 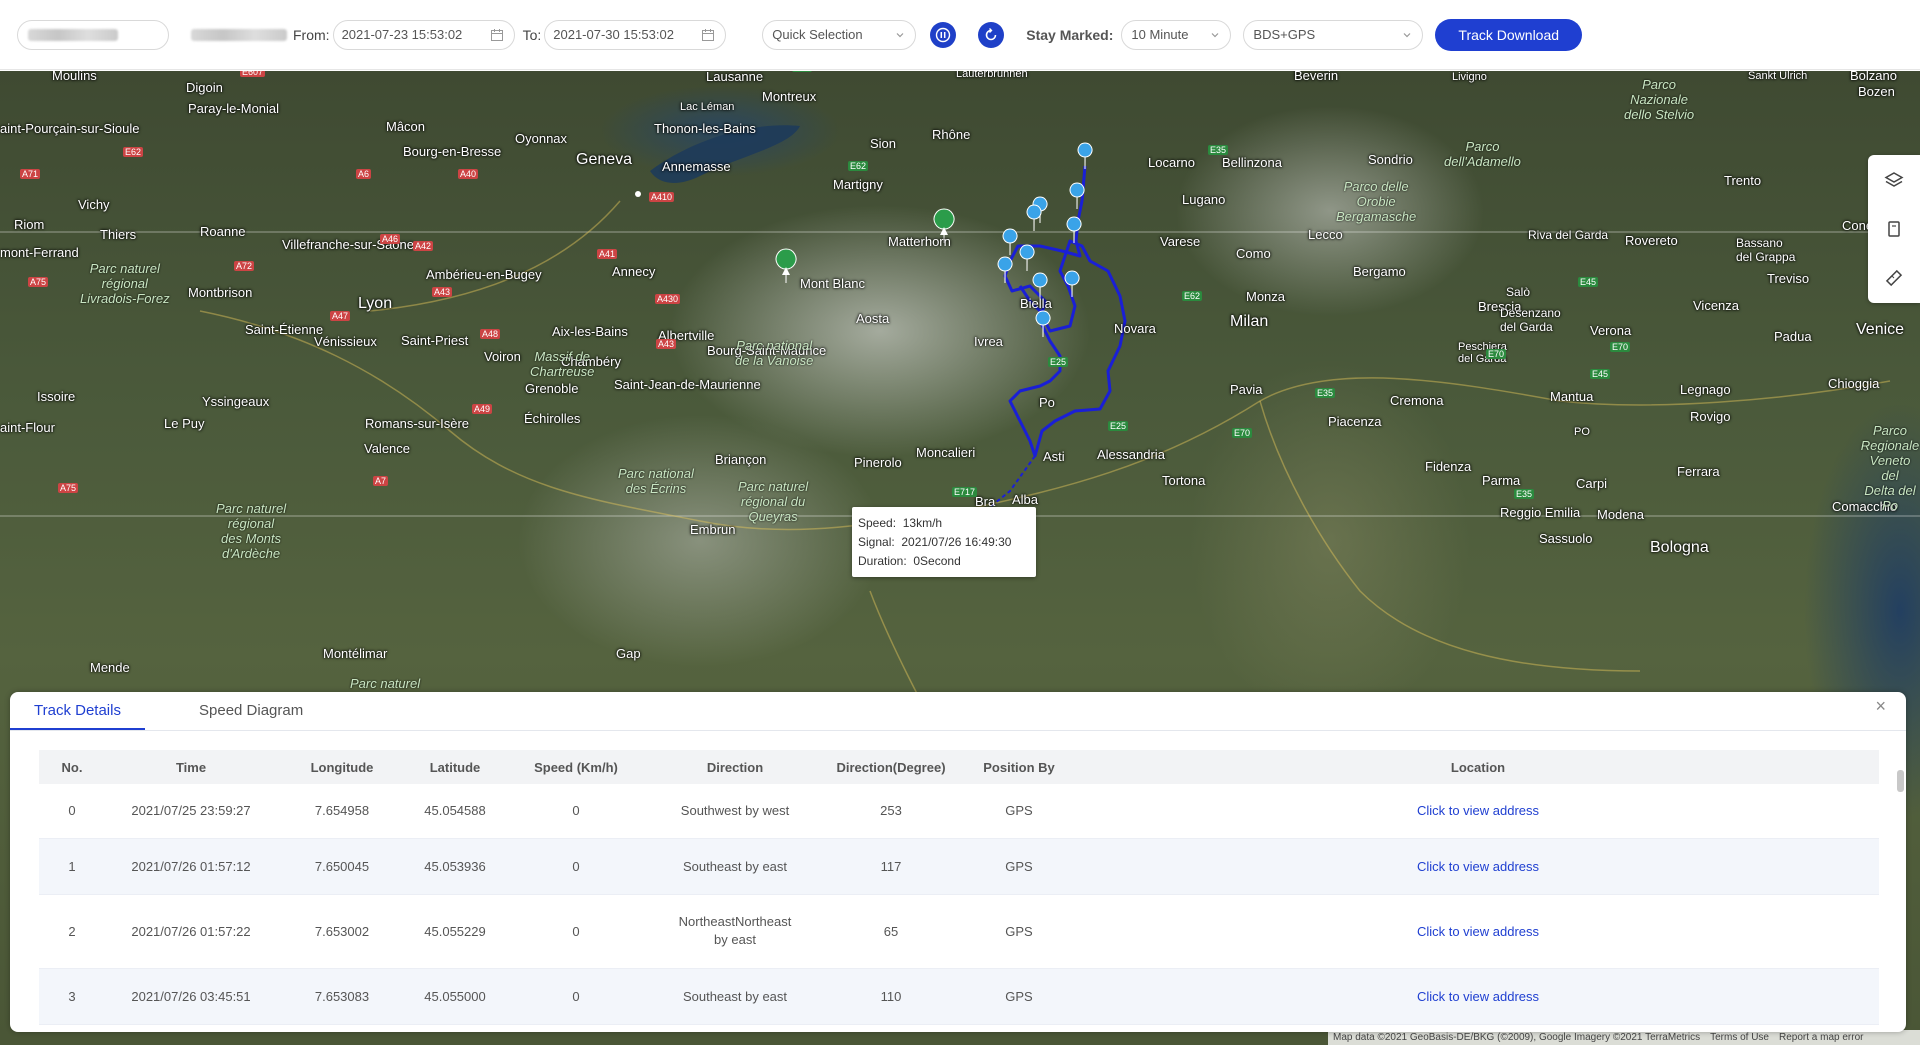 I want to click on column-header: Speed (Km/h), so click(x=576, y=767).